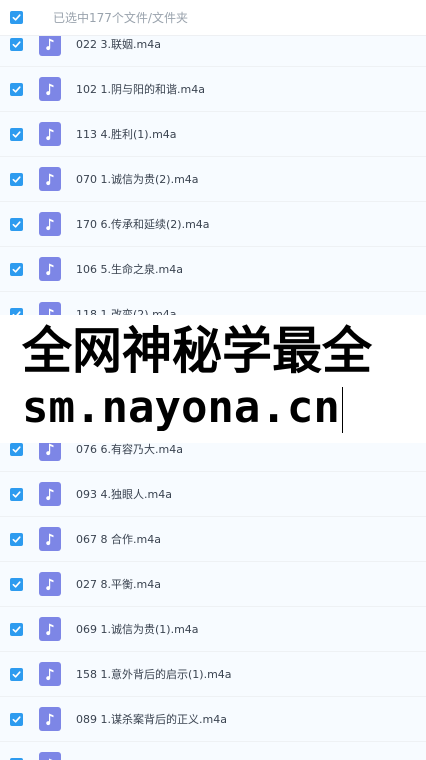 Image resolution: width=426 pixels, height=760 pixels. Describe the element at coordinates (213, 179) in the screenshot. I see `file-row: 070 1.诚信为贵(2).m4a` at that location.